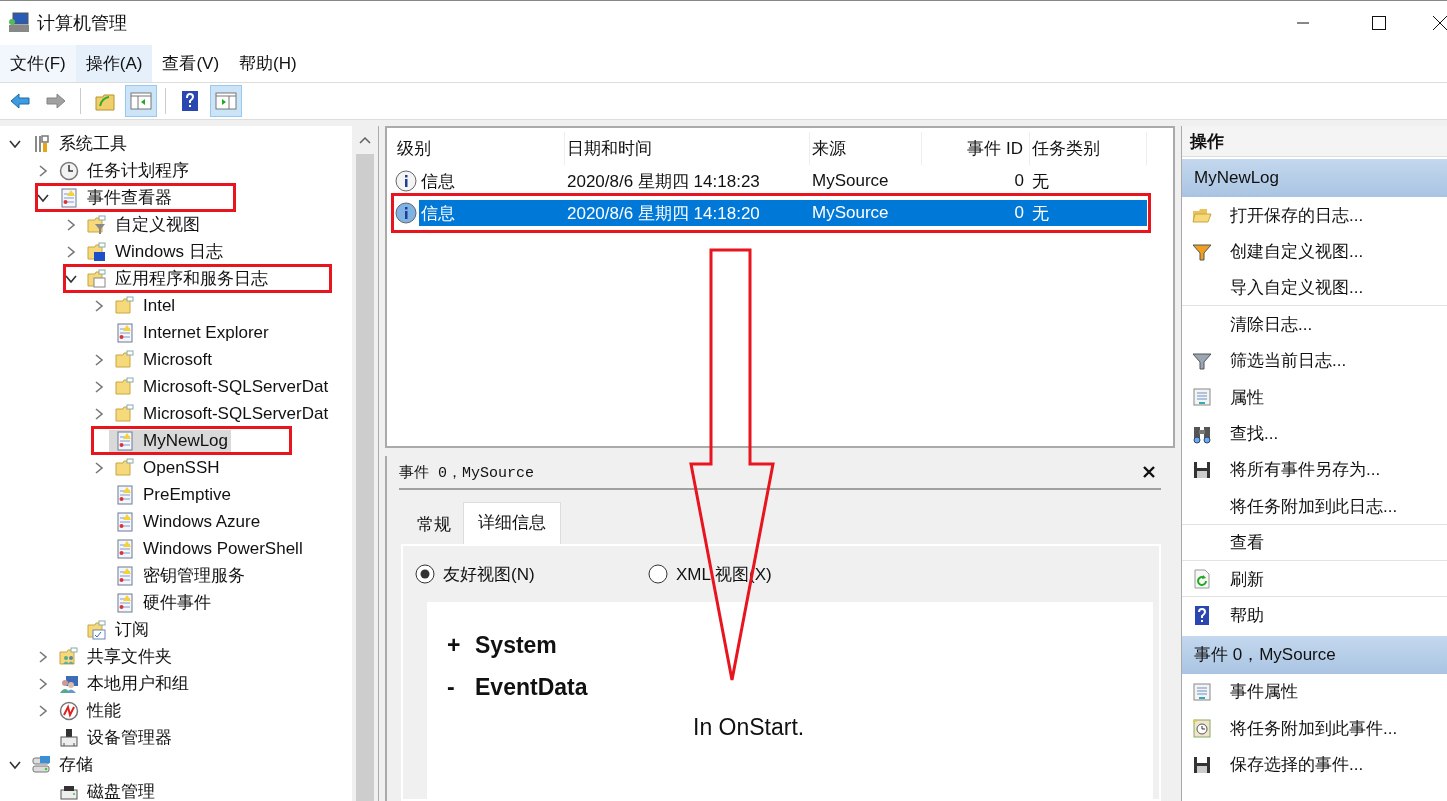 The width and height of the screenshot is (1447, 801). Describe the element at coordinates (783, 213) in the screenshot. I see `table-row: 信息 2020/8/6 星期四 14:18:20 MySource 0 无` at that location.